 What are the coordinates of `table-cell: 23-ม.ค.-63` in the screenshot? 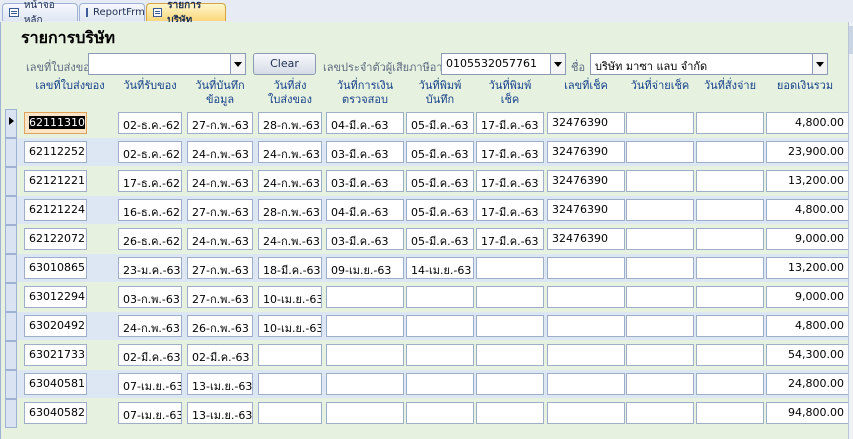 It's located at (150, 268).